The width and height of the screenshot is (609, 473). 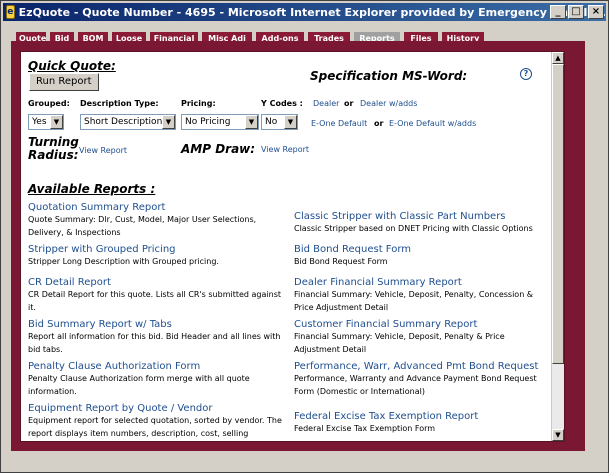 What do you see at coordinates (218, 149) in the screenshot?
I see `amp-draw-label: AMP Draw:` at bounding box center [218, 149].